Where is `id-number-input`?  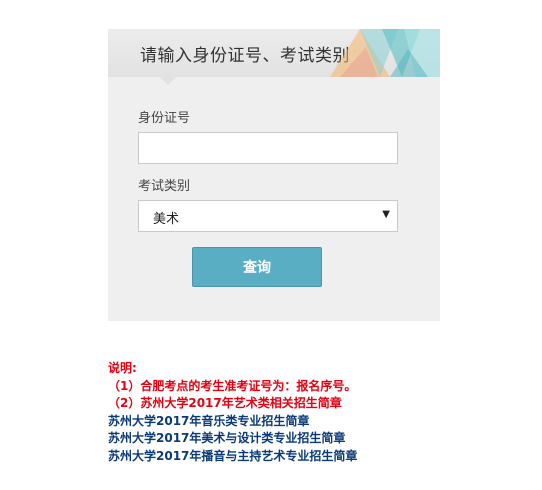 id-number-input is located at coordinates (268, 148).